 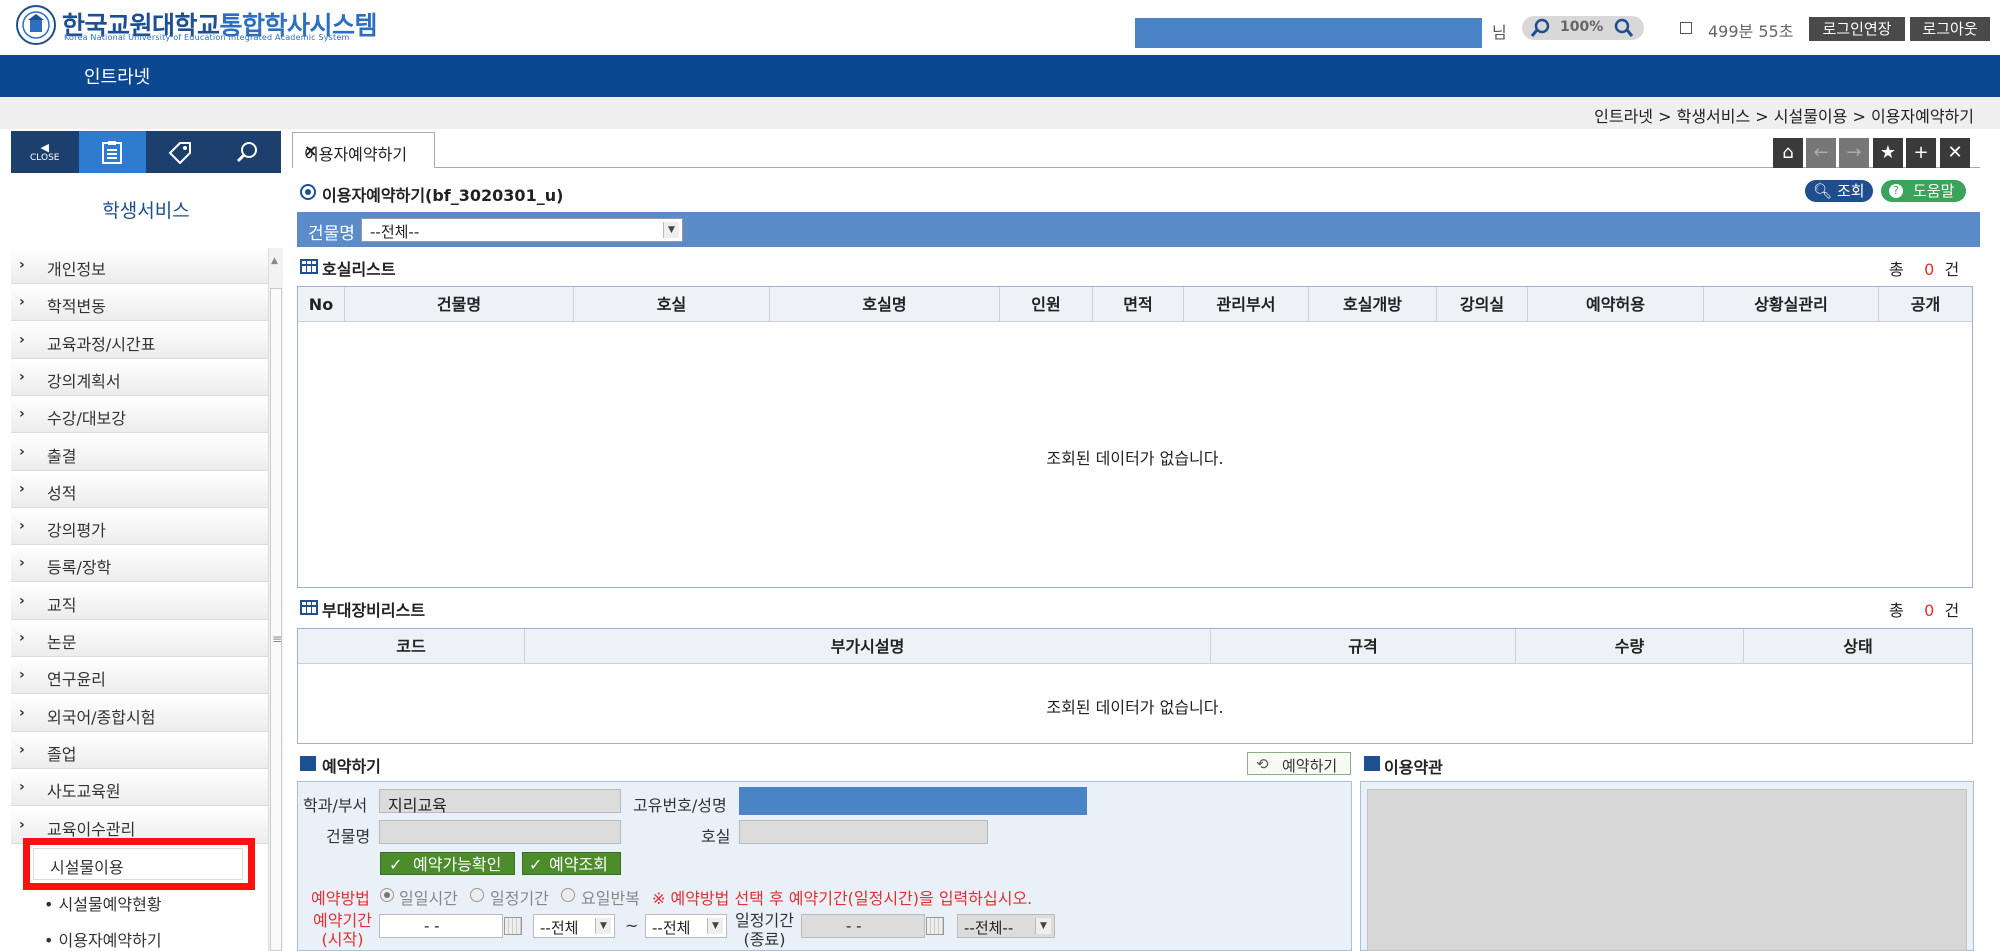 What do you see at coordinates (1821, 153) in the screenshot?
I see `prev-tab-button: ←` at bounding box center [1821, 153].